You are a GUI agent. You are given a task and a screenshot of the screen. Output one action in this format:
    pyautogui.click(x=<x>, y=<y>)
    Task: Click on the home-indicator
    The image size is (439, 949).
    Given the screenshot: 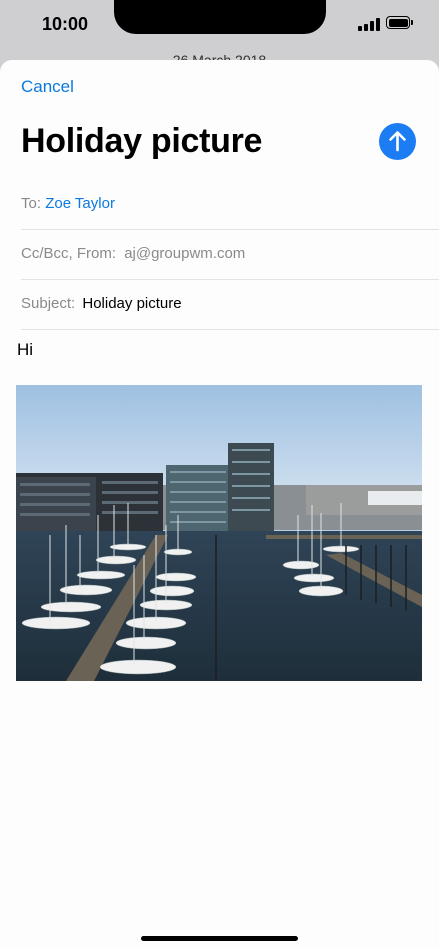 What is the action you would take?
    pyautogui.click(x=219, y=938)
    